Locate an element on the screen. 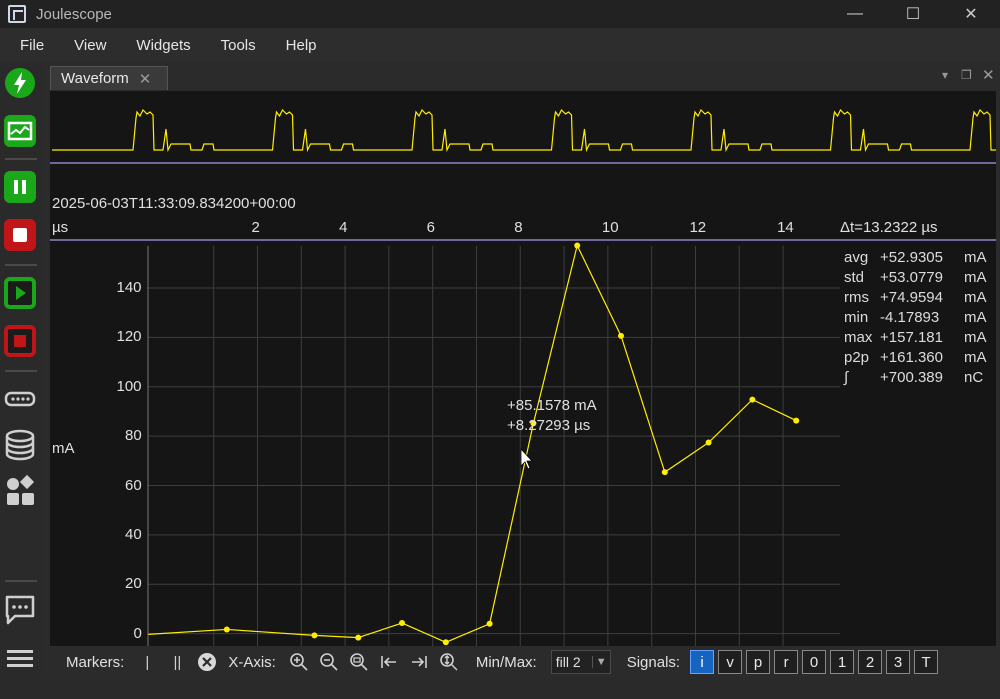  widgets-icon is located at coordinates (21, 489).